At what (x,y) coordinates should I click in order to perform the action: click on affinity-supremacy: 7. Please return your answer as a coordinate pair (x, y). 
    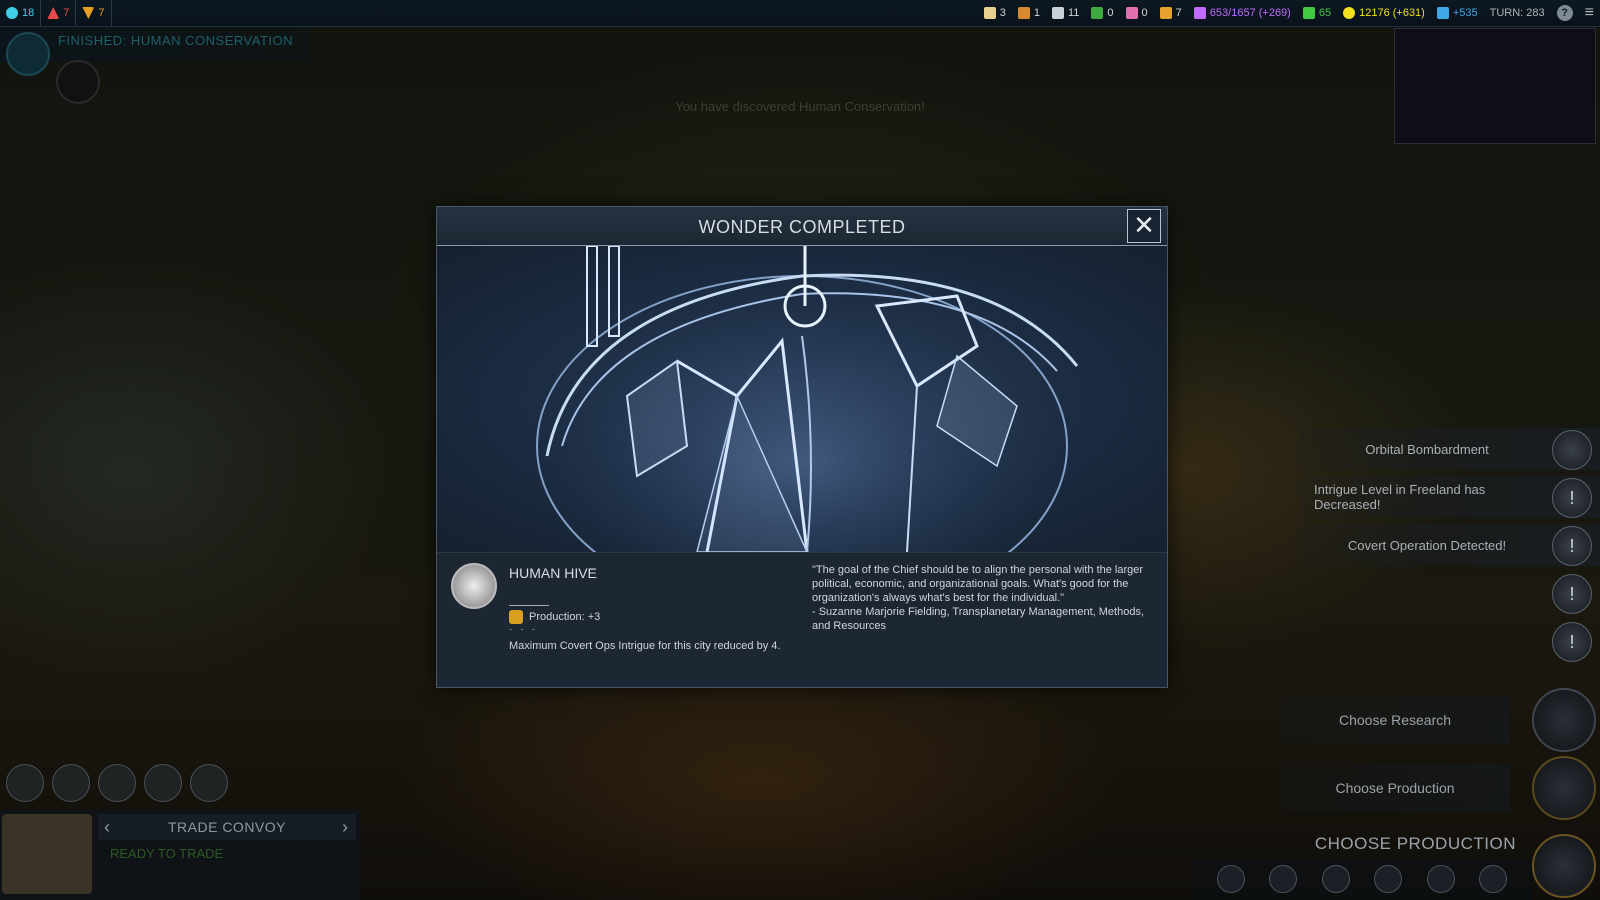
    Looking at the image, I should click on (94, 13).